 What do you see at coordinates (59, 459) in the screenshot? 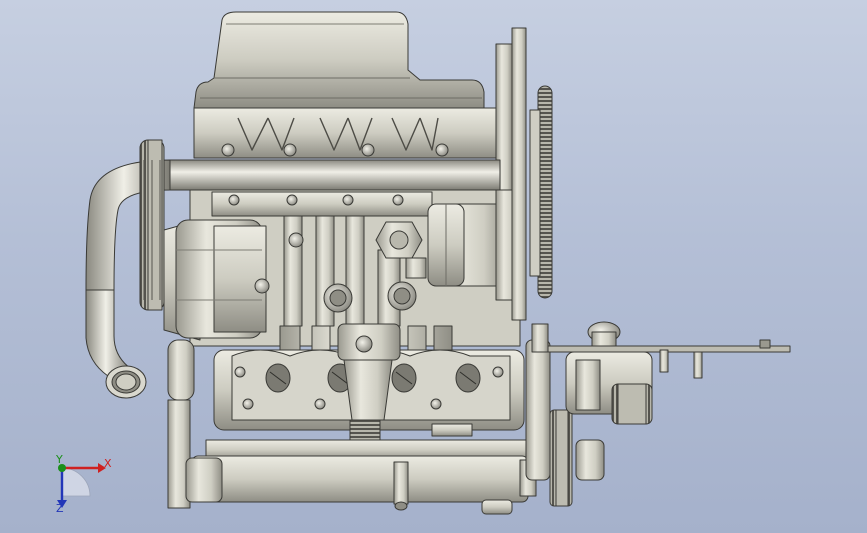
I see `y-axis-label: Y` at bounding box center [59, 459].